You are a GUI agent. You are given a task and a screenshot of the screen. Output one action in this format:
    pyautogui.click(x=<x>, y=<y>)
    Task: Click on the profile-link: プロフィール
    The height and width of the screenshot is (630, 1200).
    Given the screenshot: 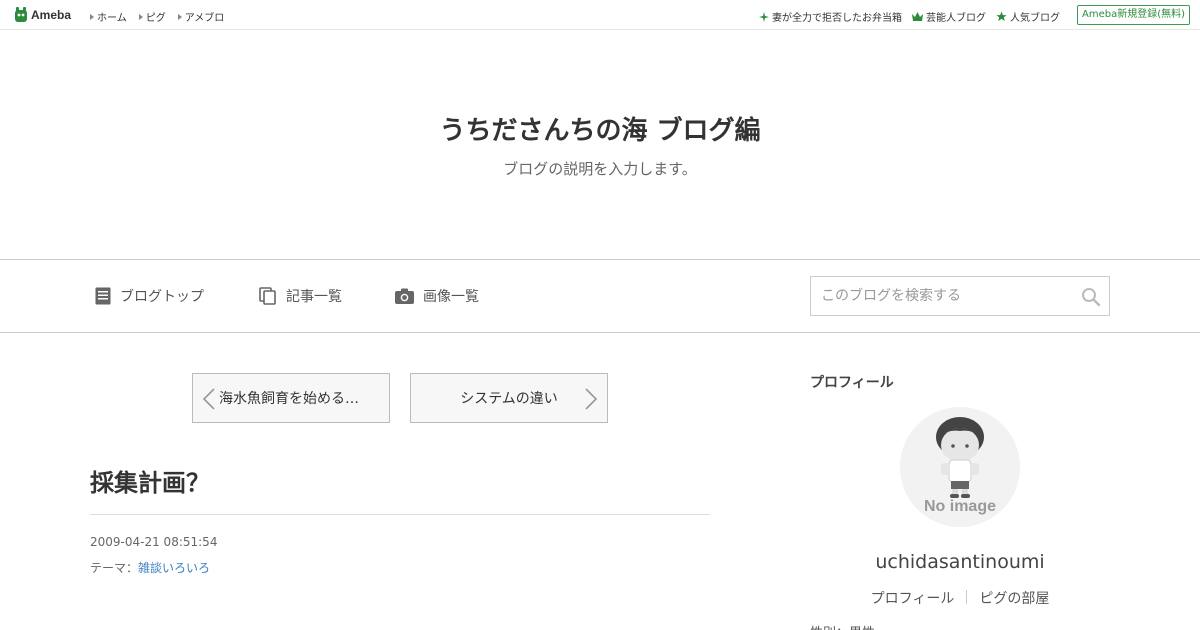 What is the action you would take?
    pyautogui.click(x=913, y=598)
    